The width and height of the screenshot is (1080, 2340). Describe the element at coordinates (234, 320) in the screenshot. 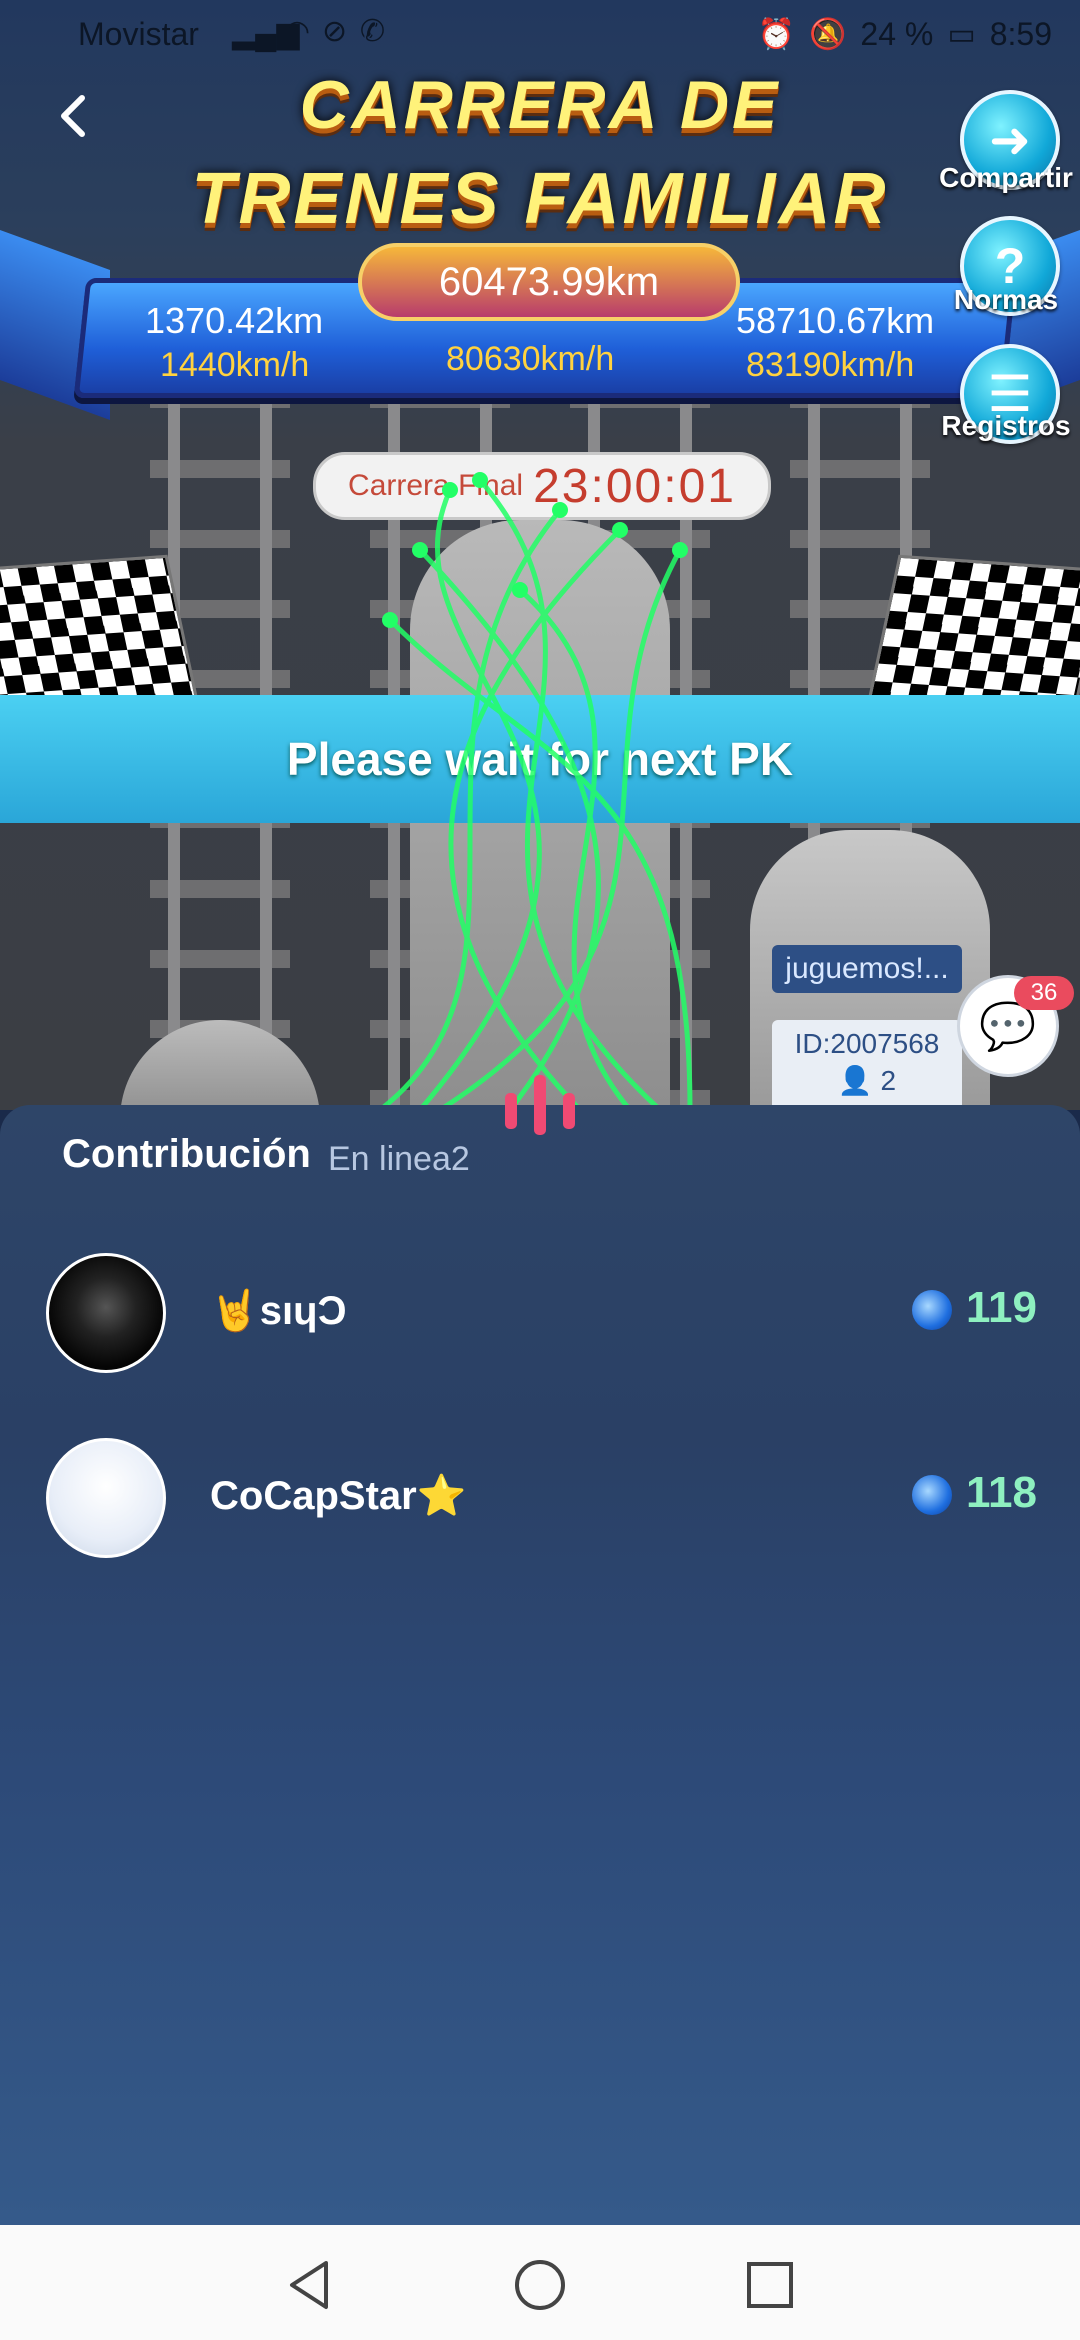

I see `left-distance: 1370.42km` at that location.